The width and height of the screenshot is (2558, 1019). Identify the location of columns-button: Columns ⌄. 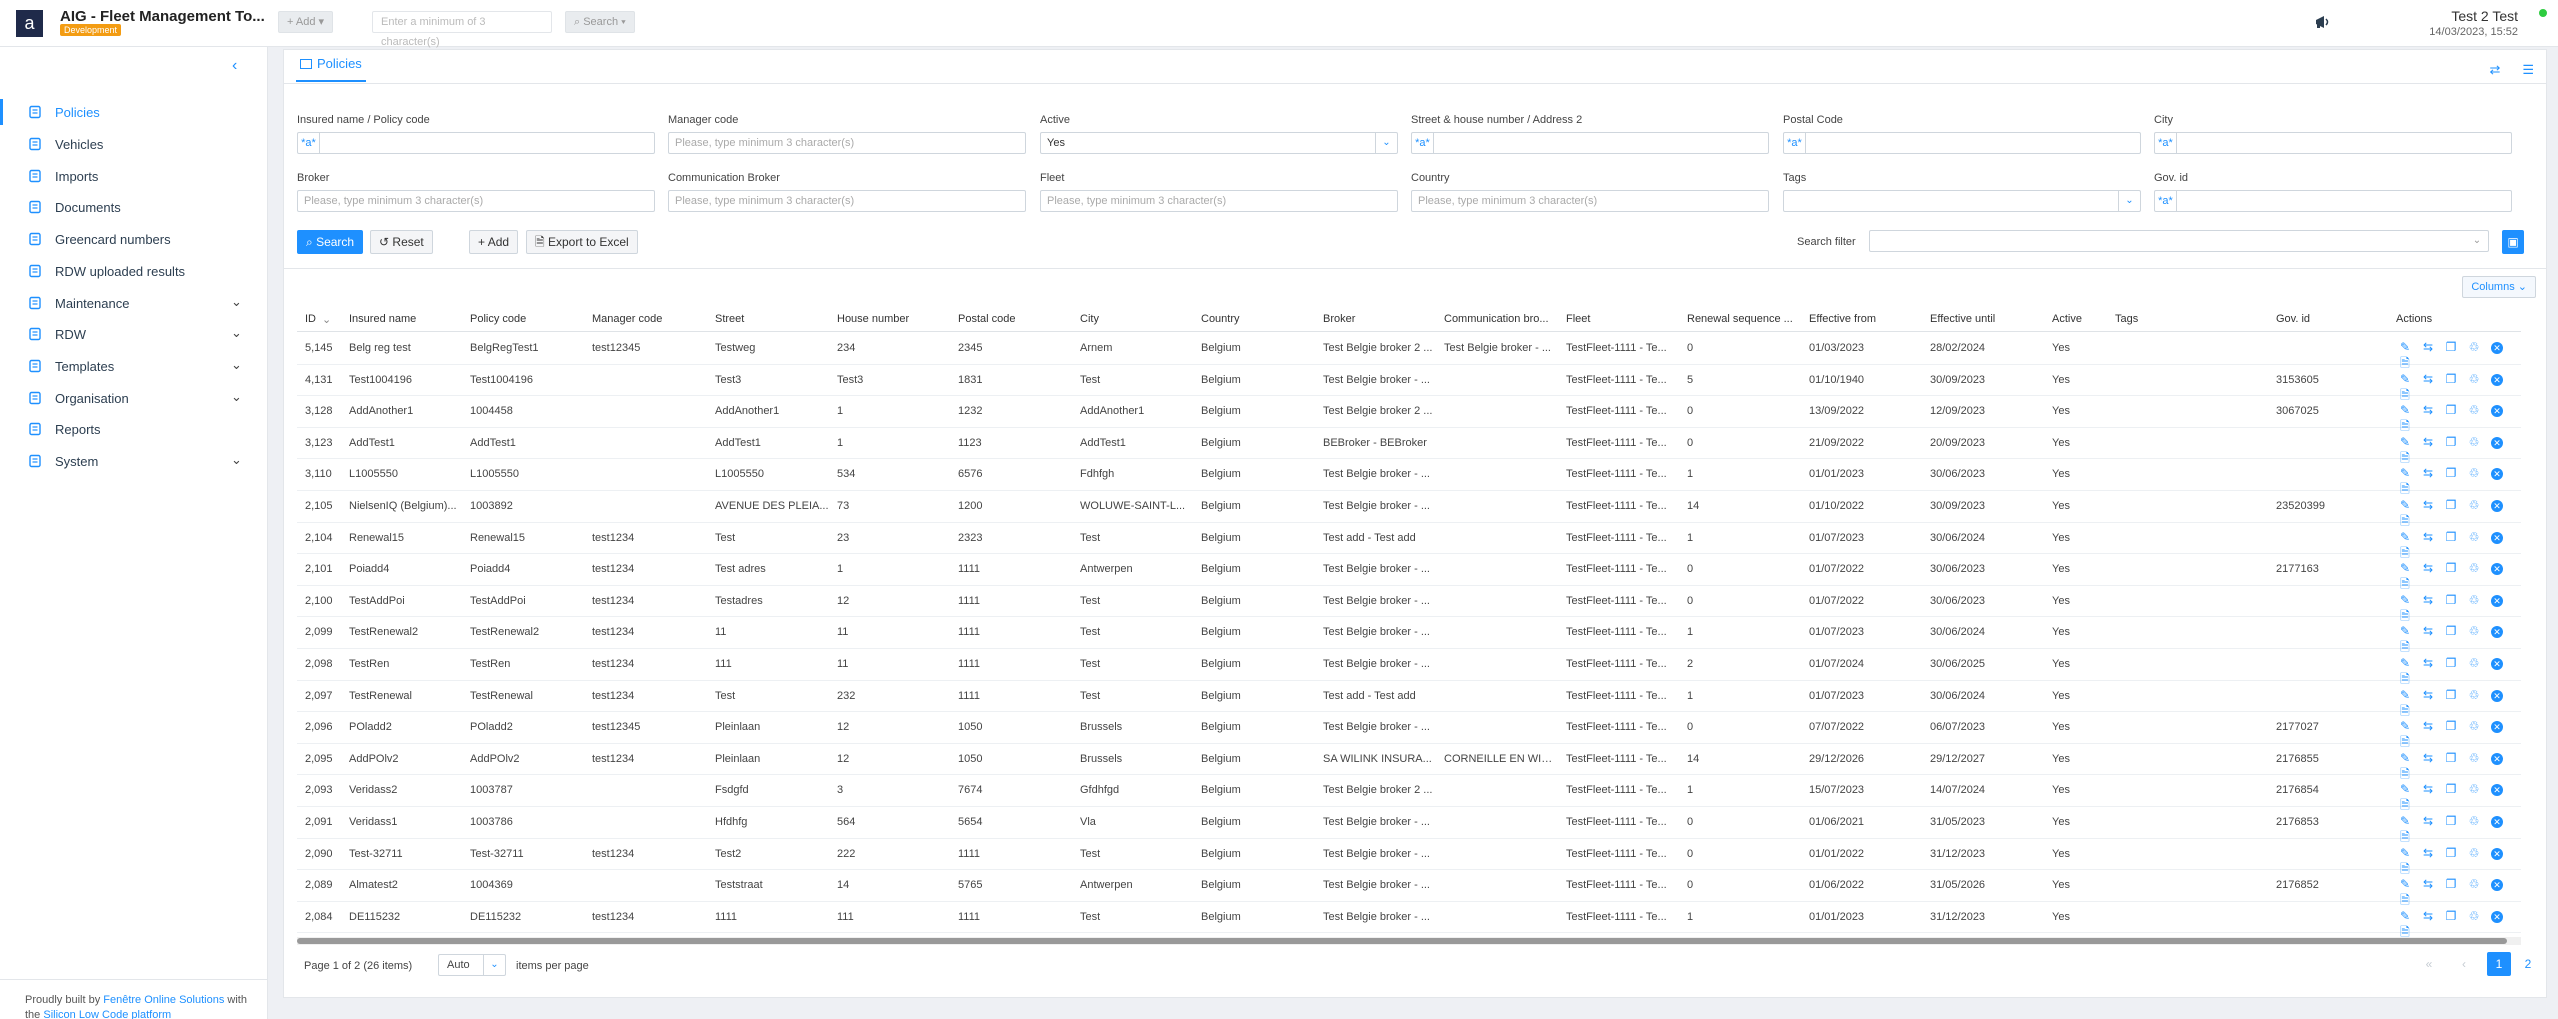
(2499, 287).